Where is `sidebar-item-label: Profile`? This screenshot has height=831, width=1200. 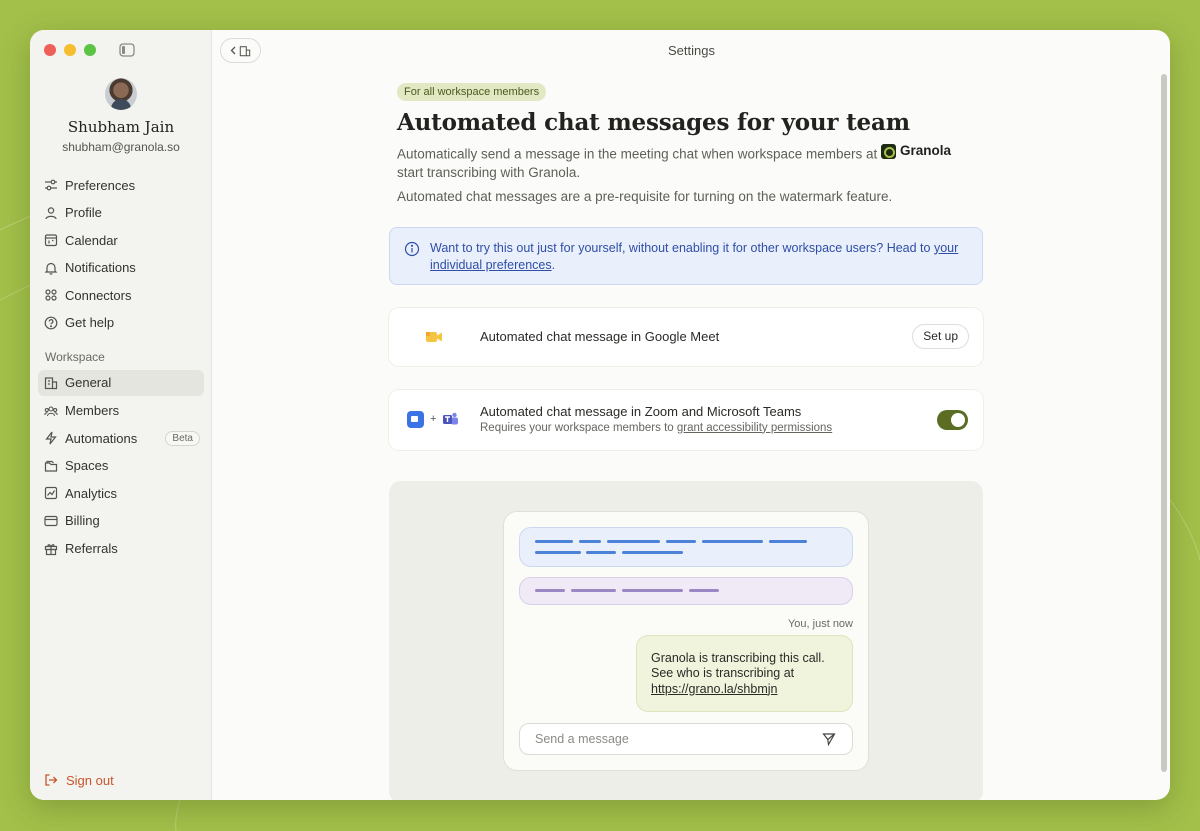
sidebar-item-label: Profile is located at coordinates (83, 213).